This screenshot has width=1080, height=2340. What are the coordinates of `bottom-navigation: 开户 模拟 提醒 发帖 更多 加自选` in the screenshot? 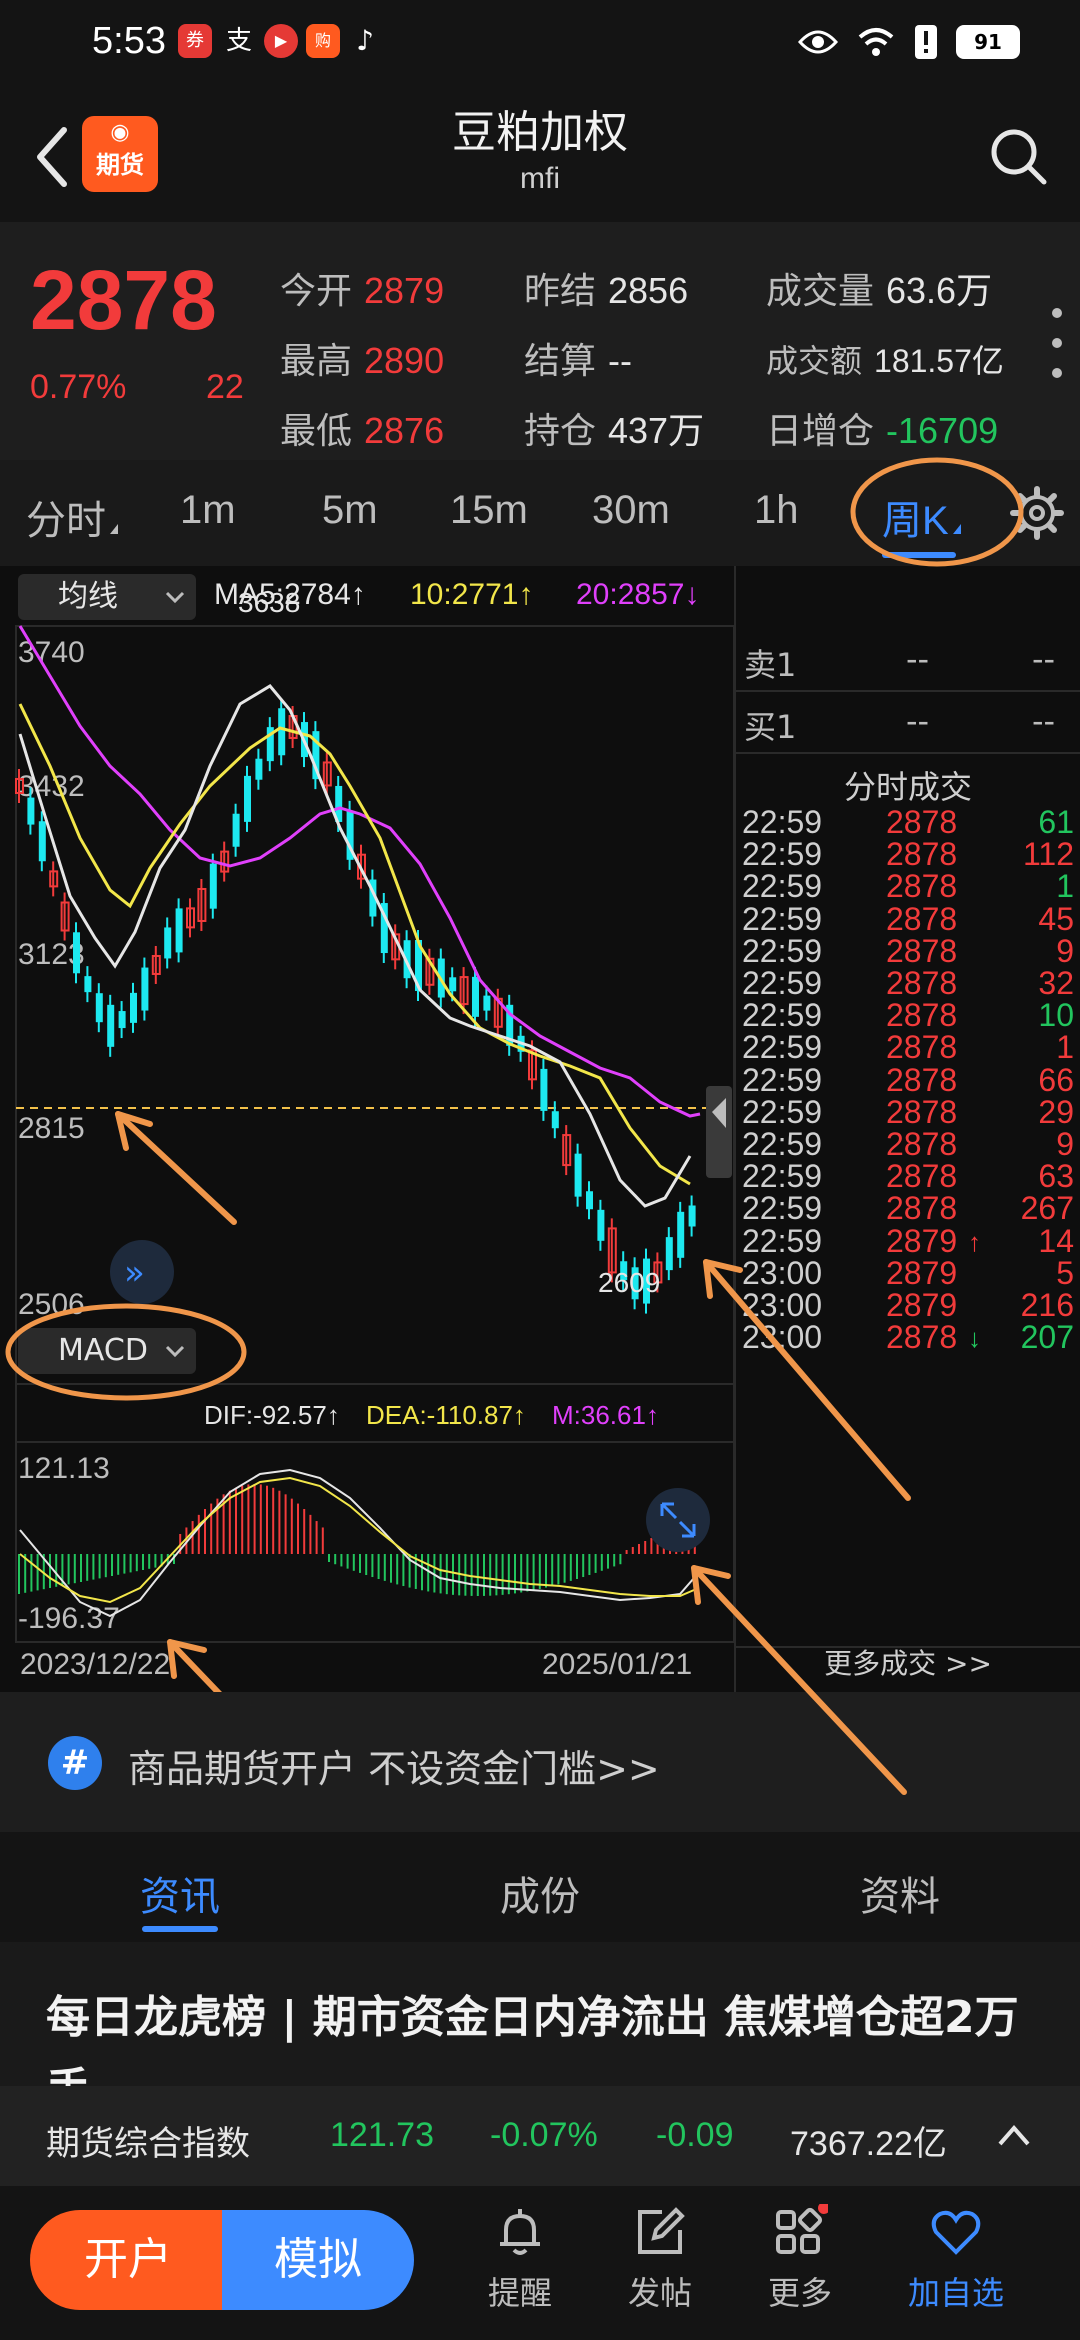 It's located at (540, 2263).